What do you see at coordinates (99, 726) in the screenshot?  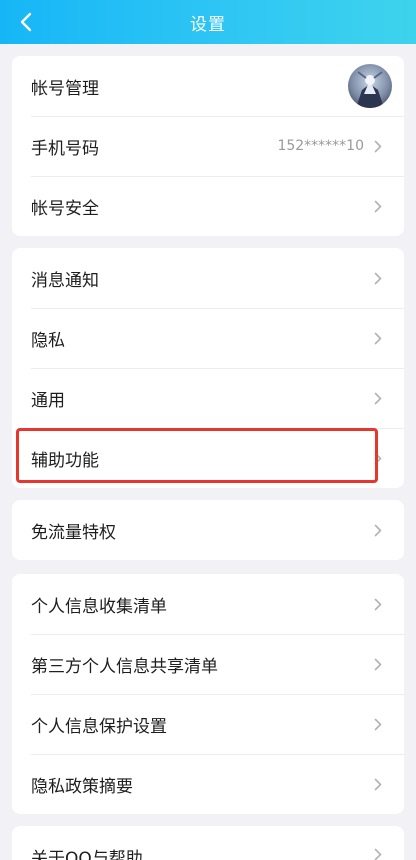 I see `info-protection-label: 个人信息保护设置` at bounding box center [99, 726].